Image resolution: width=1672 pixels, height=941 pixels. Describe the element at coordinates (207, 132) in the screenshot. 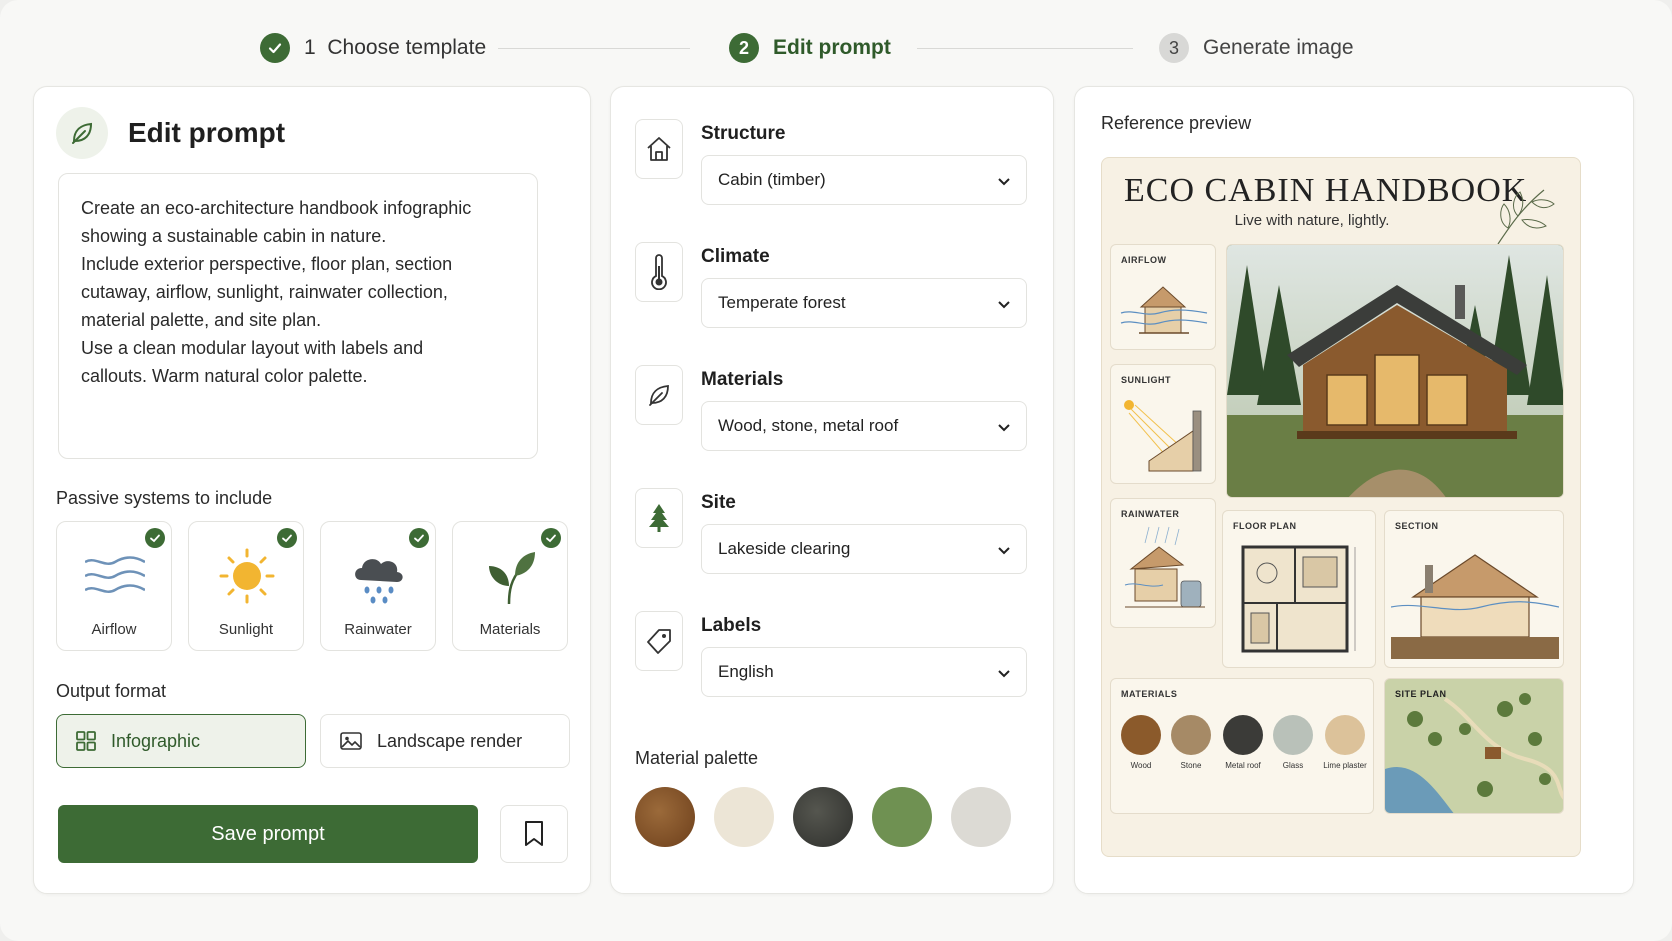

I see `page-title: Edit prompt` at that location.